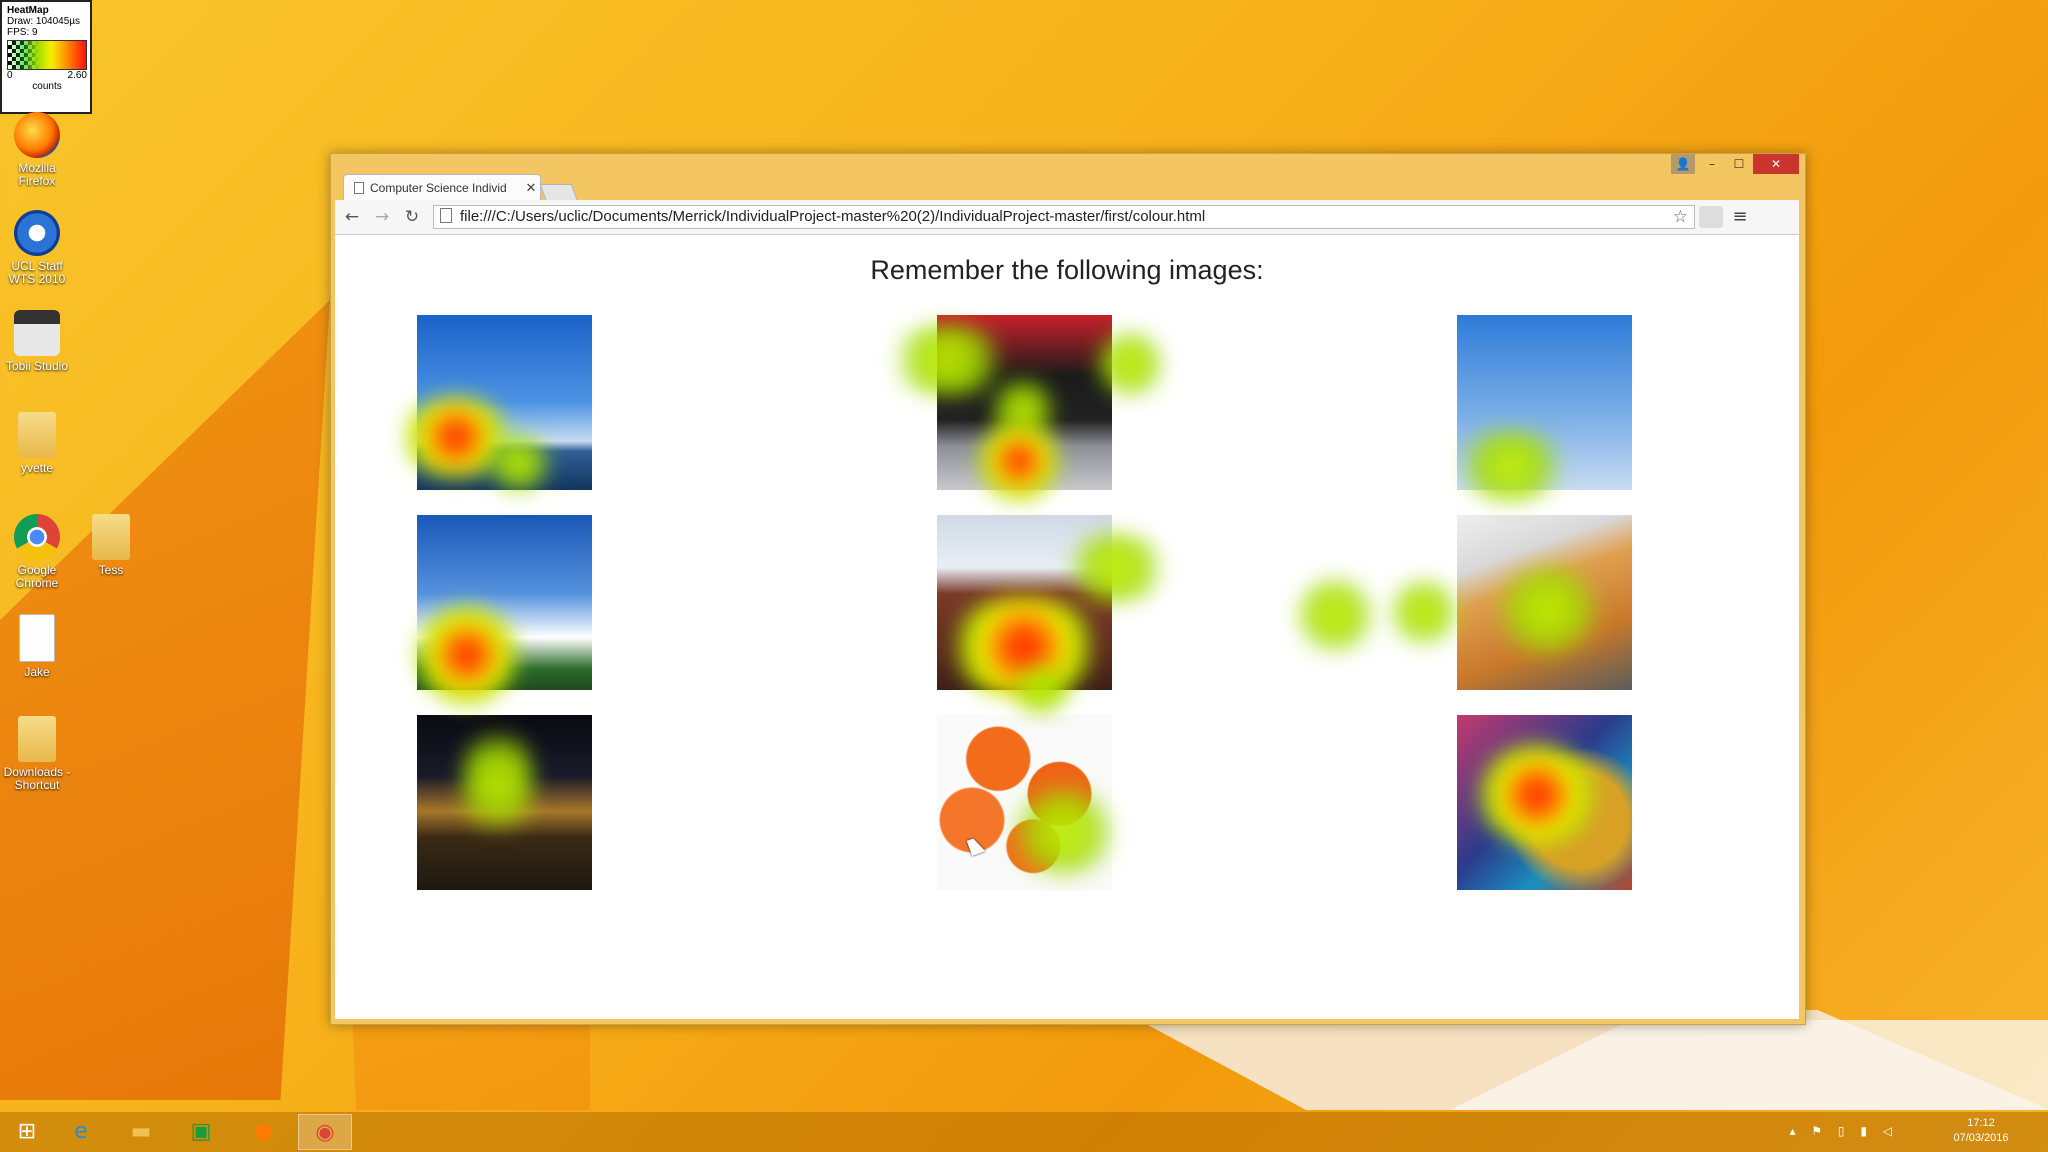 The width and height of the screenshot is (2048, 1152). I want to click on file-explorer-icon: ▬, so click(141, 1132).